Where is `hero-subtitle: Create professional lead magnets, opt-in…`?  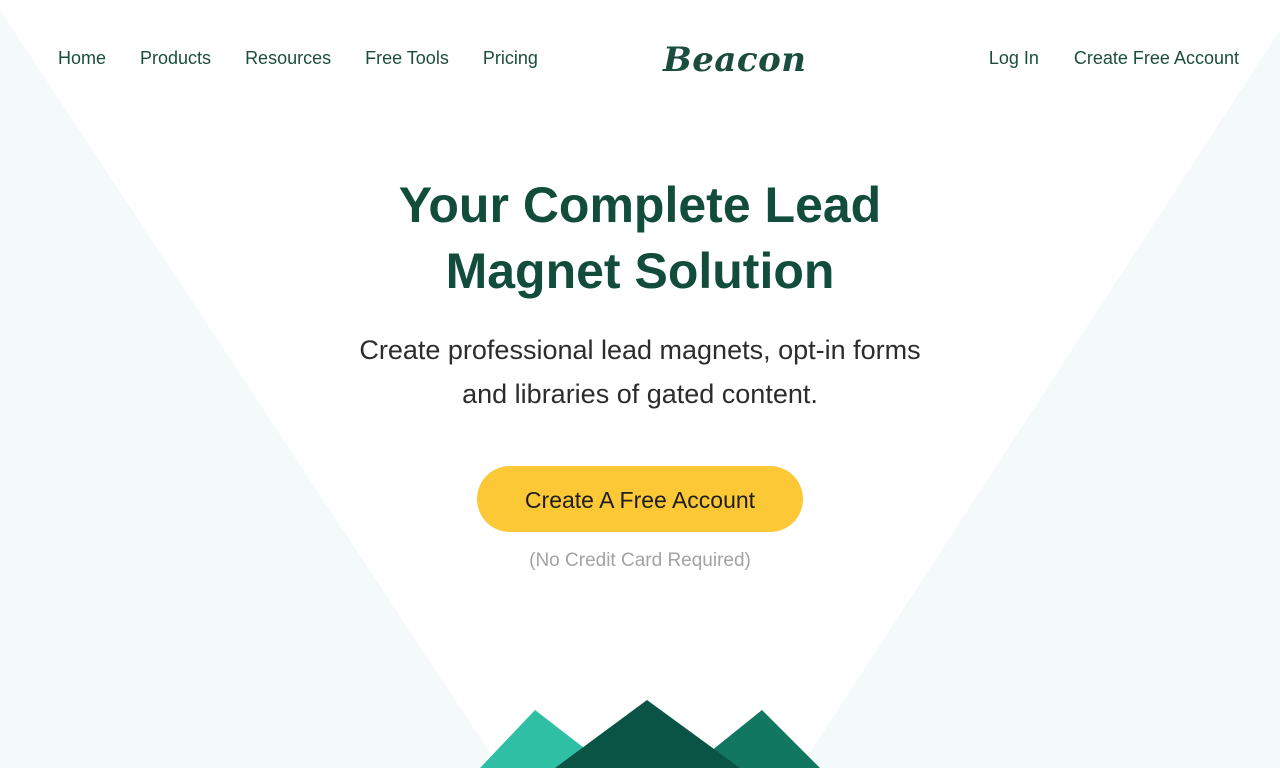 hero-subtitle: Create professional lead magnets, opt-in… is located at coordinates (640, 372).